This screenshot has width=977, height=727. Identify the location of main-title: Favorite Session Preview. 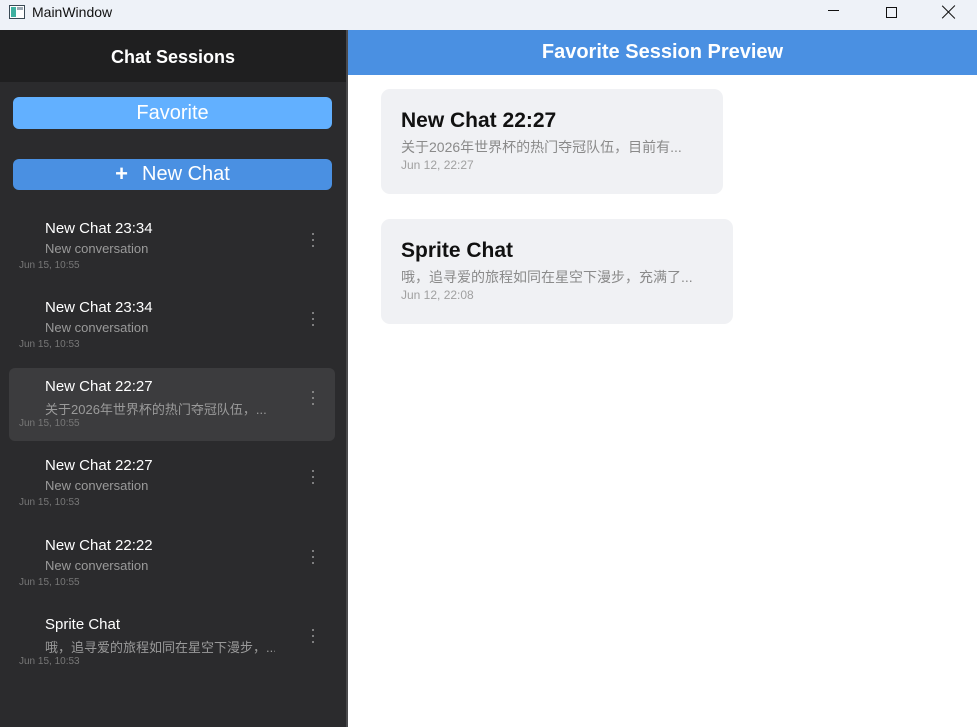
(662, 52).